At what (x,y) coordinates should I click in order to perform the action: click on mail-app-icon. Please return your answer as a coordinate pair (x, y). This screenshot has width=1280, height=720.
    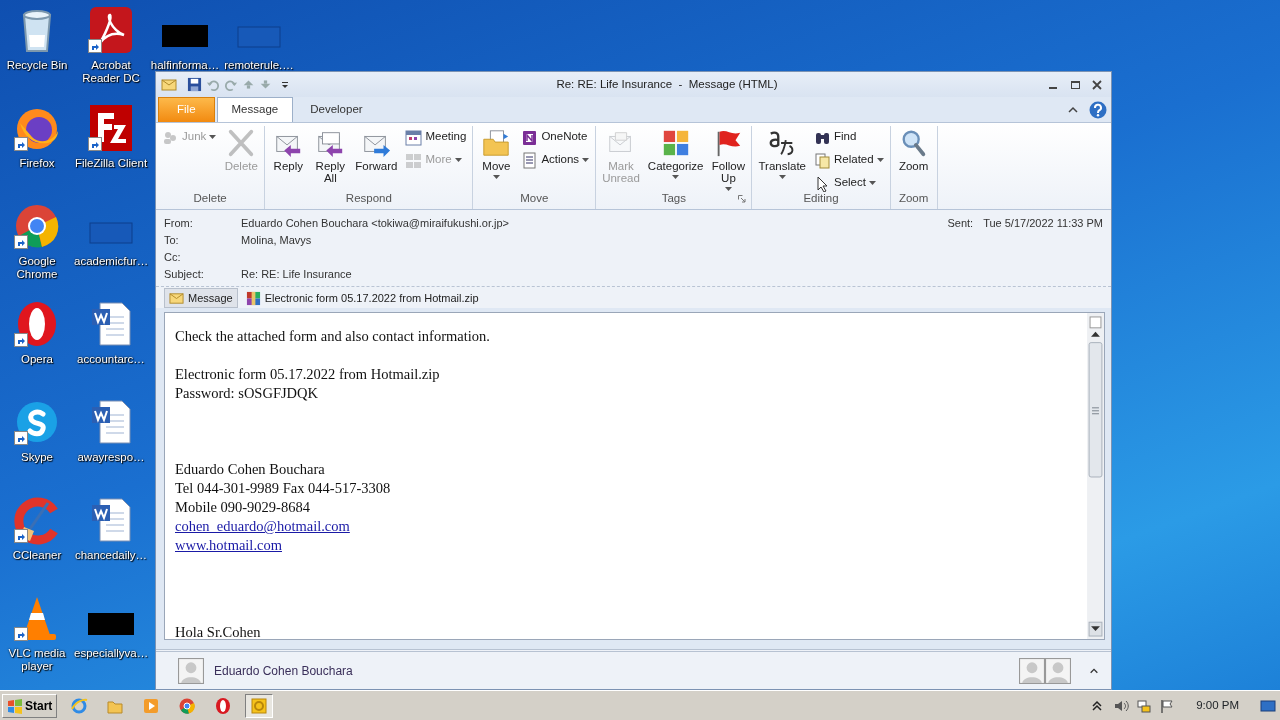
    Looking at the image, I should click on (259, 705).